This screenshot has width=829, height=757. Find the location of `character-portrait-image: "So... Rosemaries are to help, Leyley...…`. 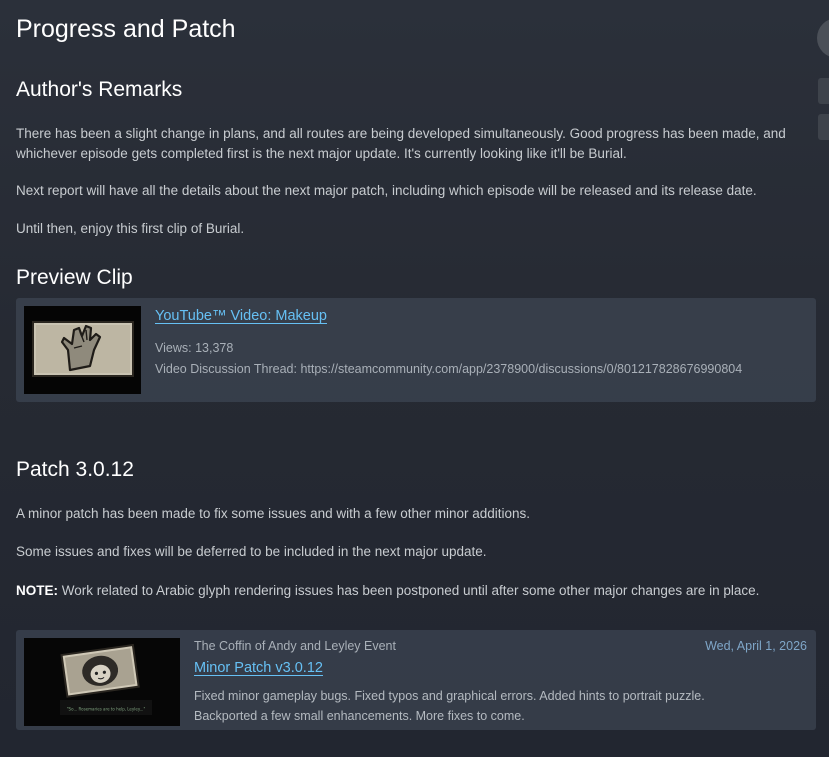

character-portrait-image: "So... Rosemaries are to help, Leyley...… is located at coordinates (102, 682).